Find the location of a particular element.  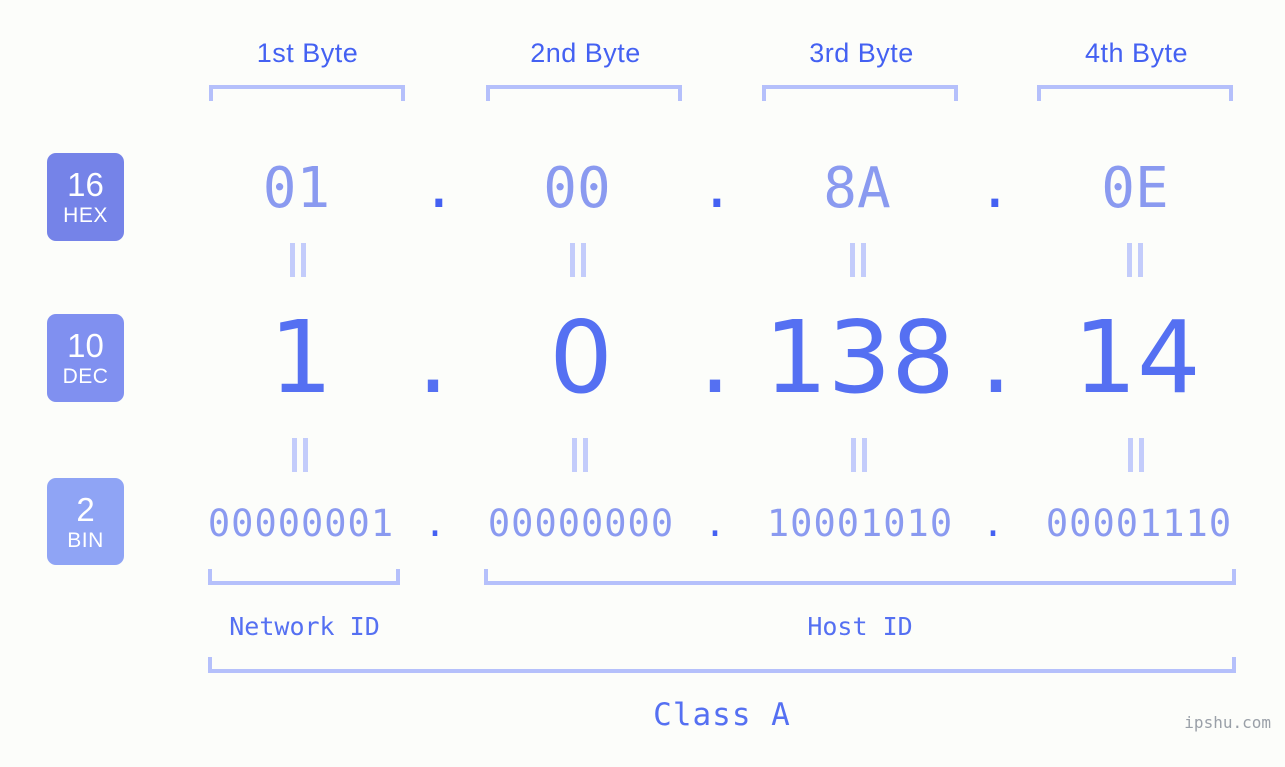

dec-octet-2: 0 is located at coordinates (581, 357).